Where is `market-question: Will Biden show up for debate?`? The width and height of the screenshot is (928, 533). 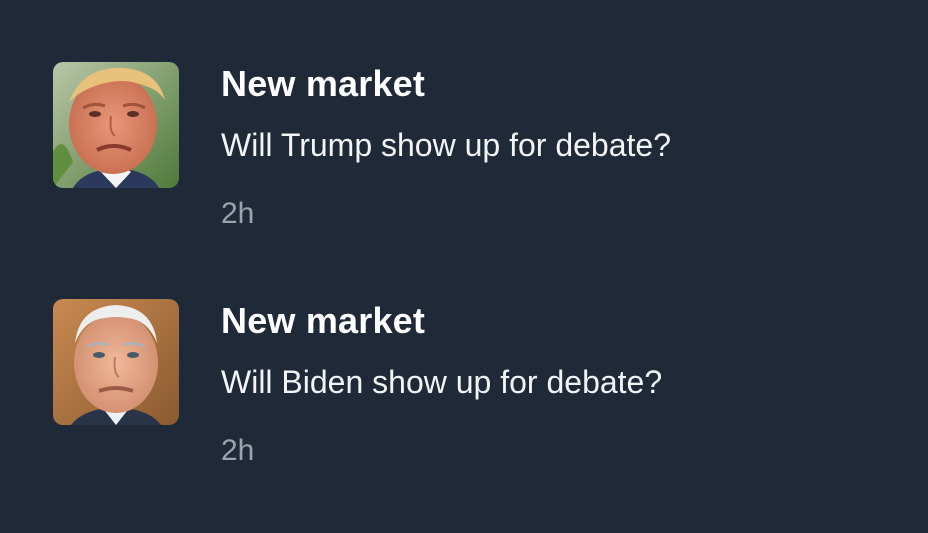 market-question: Will Biden show up for debate? is located at coordinates (442, 382).